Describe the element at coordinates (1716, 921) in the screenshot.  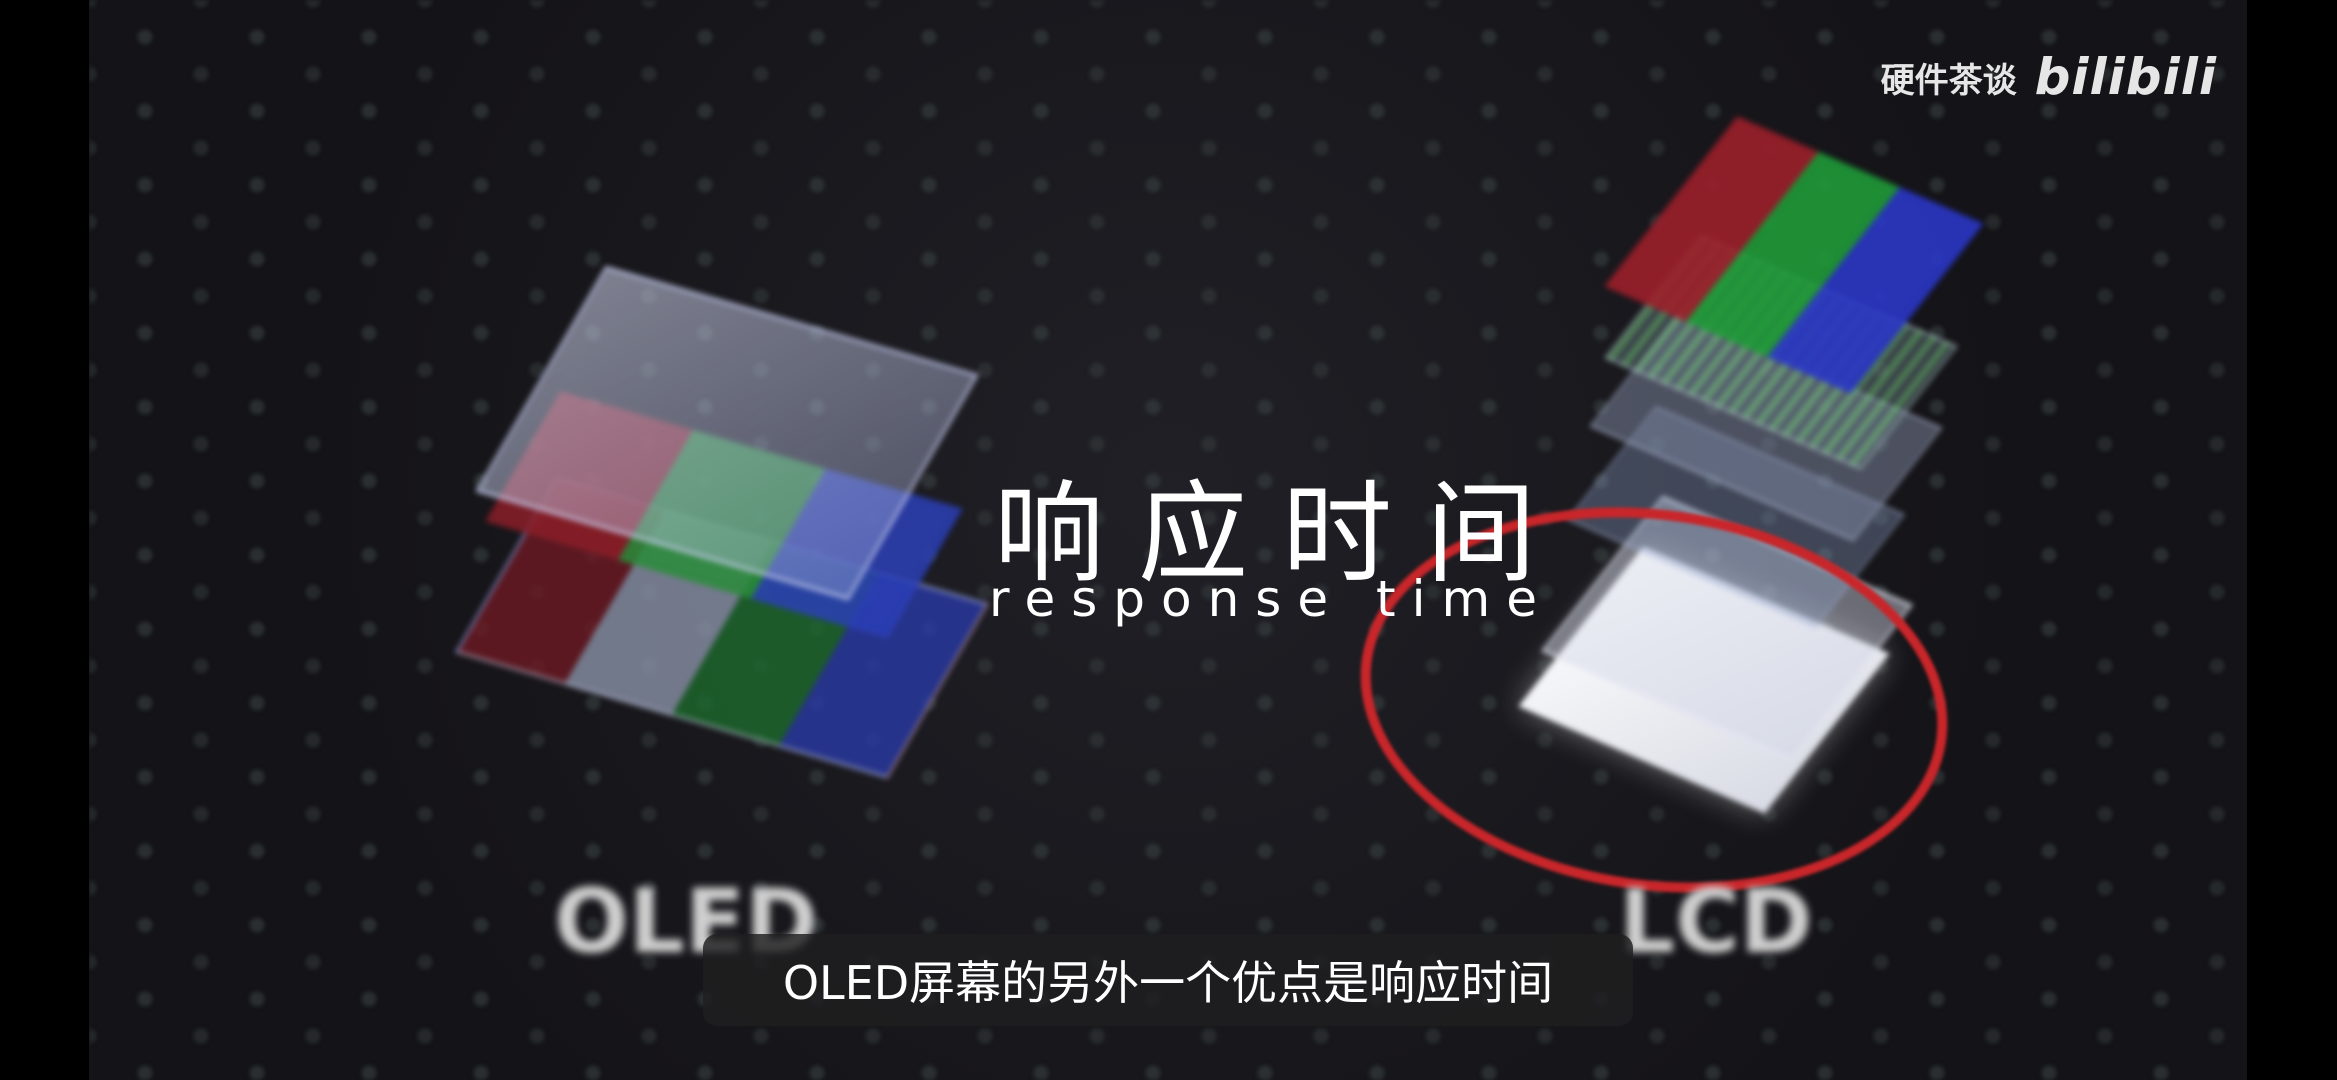
I see `lcd-label: LCD` at that location.